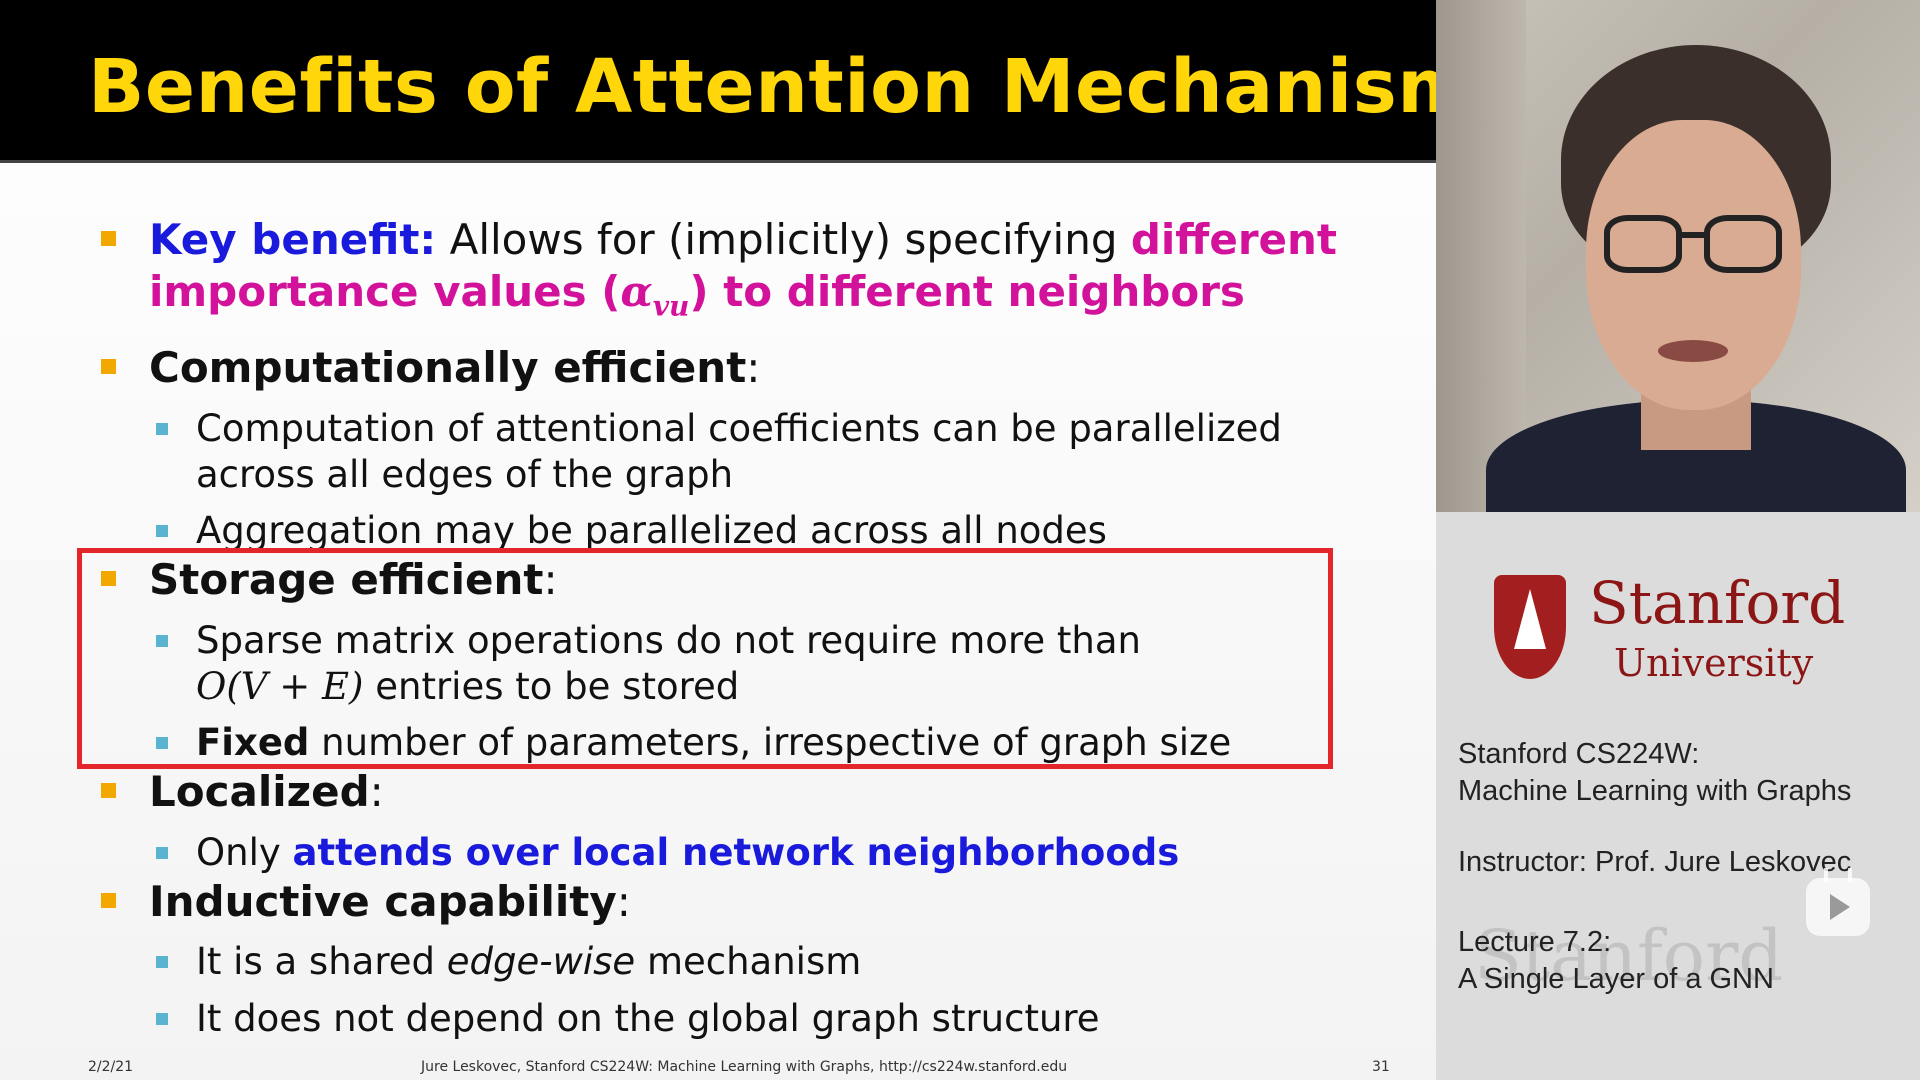 Image resolution: width=1920 pixels, height=1080 pixels. Describe the element at coordinates (671, 306) in the screenshot. I see `alpha-subscript: vu` at that location.